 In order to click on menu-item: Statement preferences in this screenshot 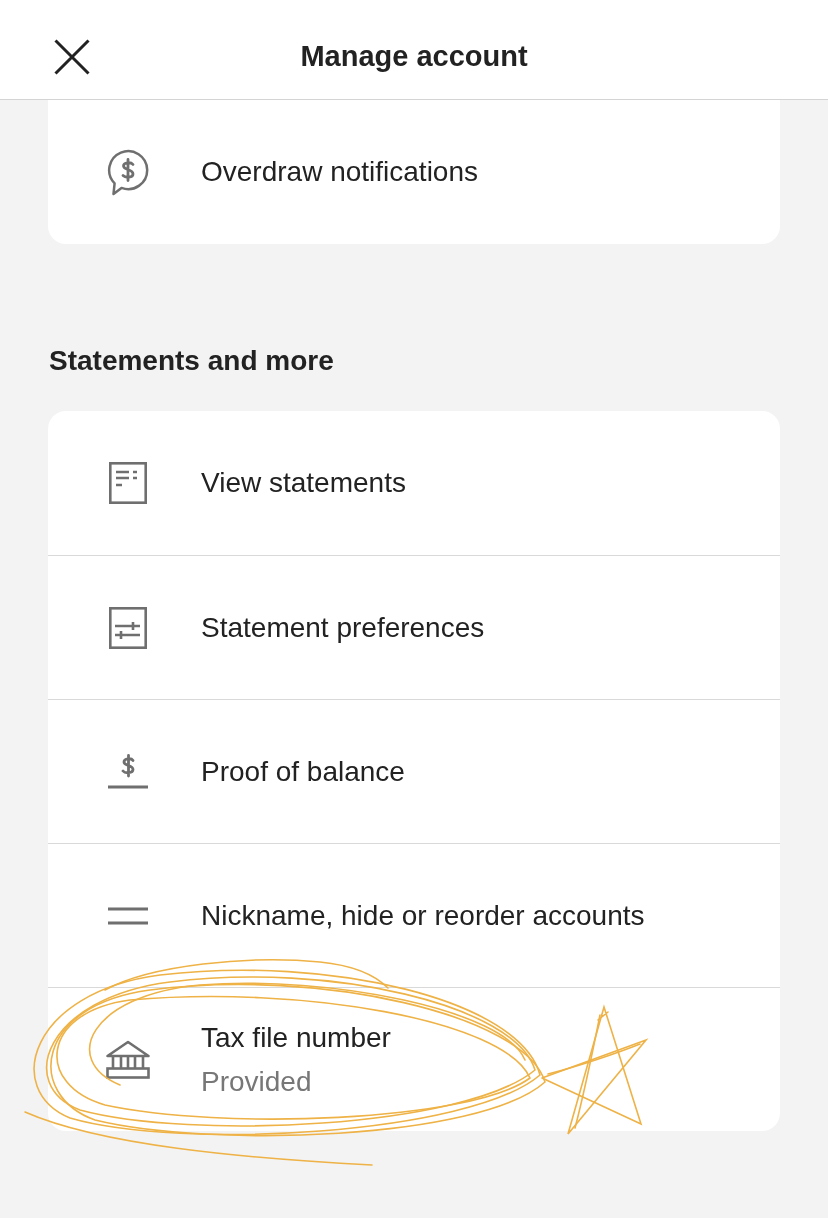, I will do `click(414, 627)`.